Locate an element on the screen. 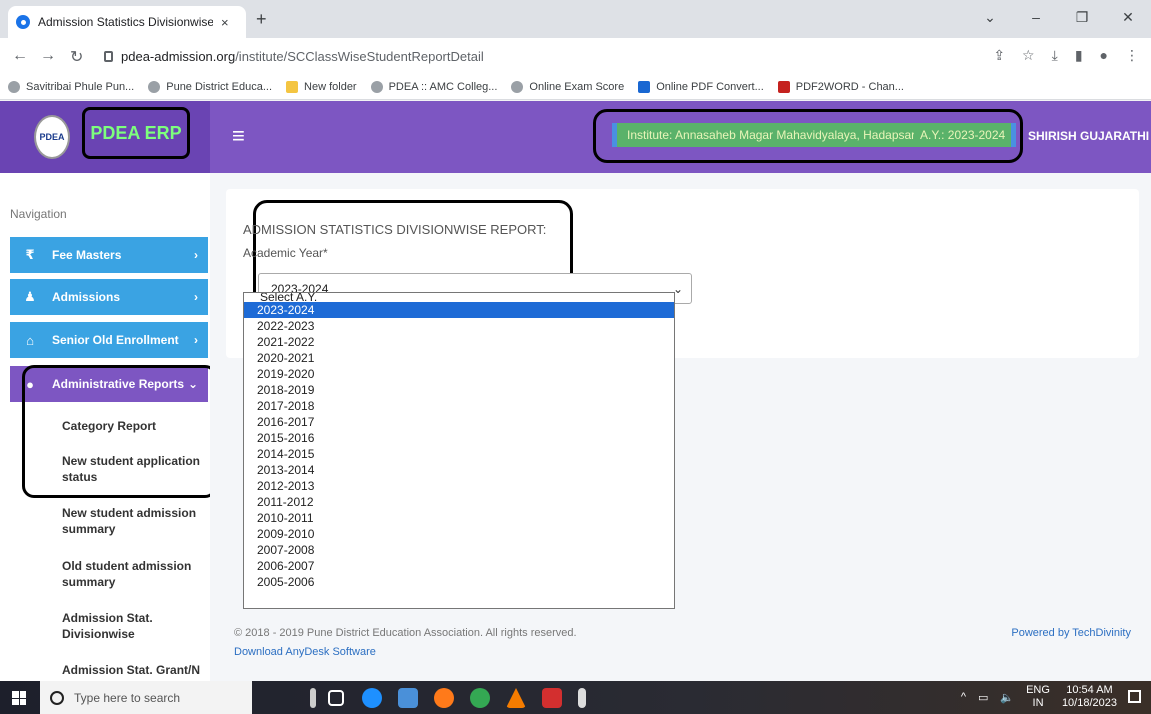 This screenshot has width=1151, height=714. dropdown-option: 2011-2012 is located at coordinates (459, 502).